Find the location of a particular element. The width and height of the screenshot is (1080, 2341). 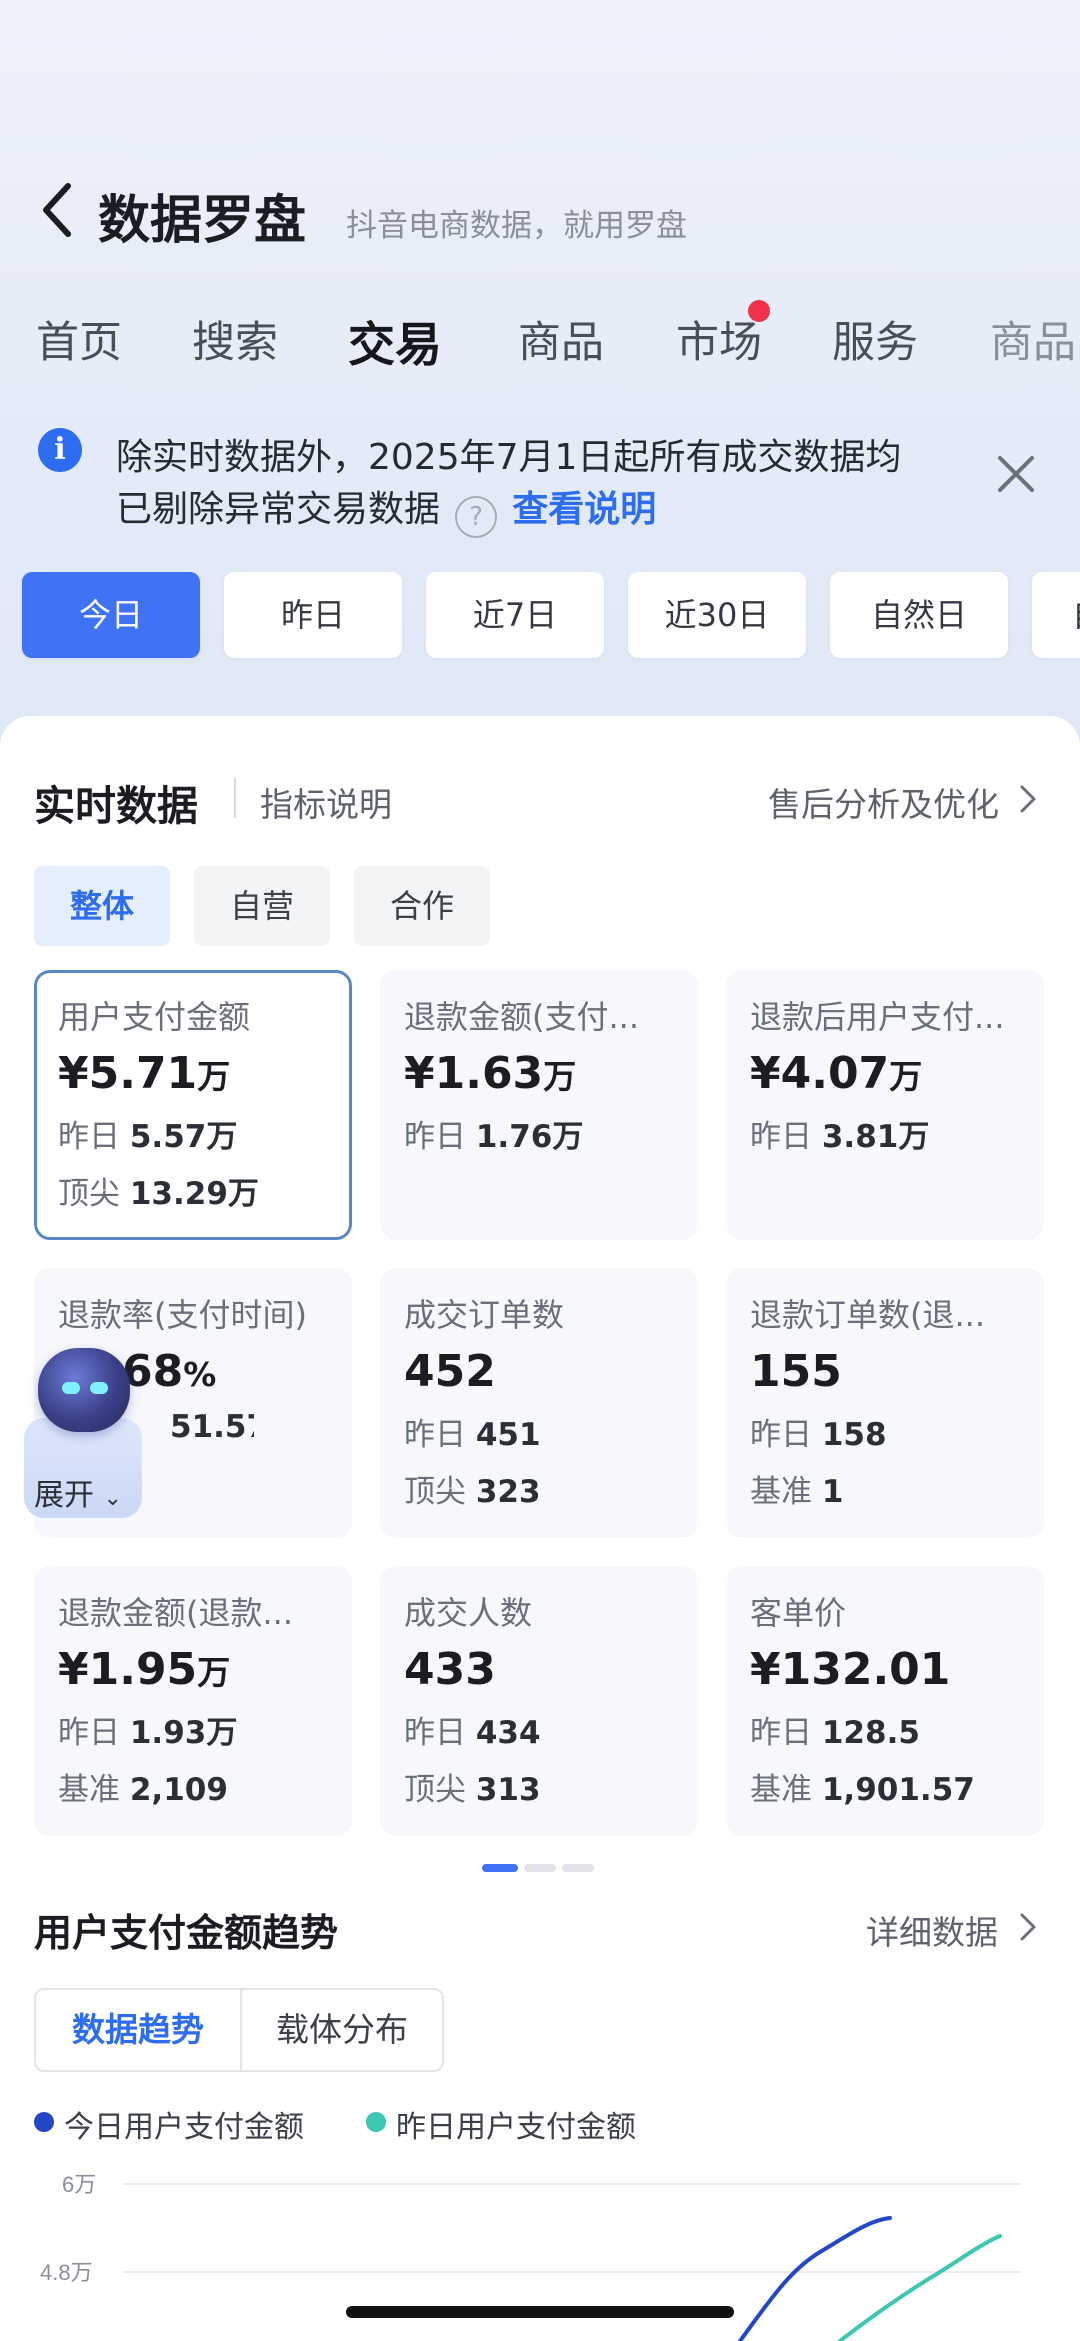

realtime-title: 实时数据 is located at coordinates (116, 806).